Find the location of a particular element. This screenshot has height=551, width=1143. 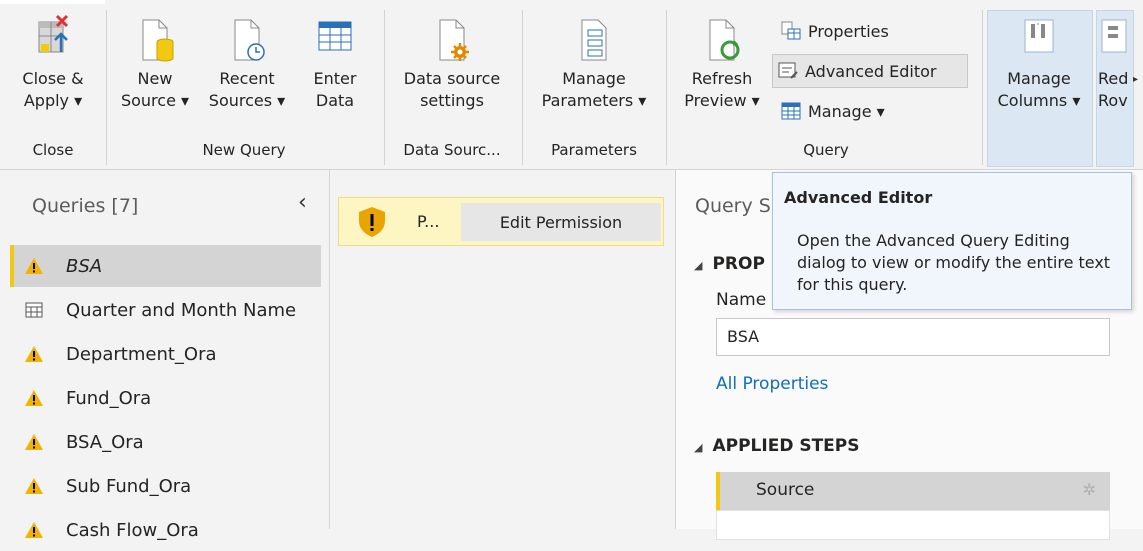

recent-sources-line1: Recent is located at coordinates (247, 78).